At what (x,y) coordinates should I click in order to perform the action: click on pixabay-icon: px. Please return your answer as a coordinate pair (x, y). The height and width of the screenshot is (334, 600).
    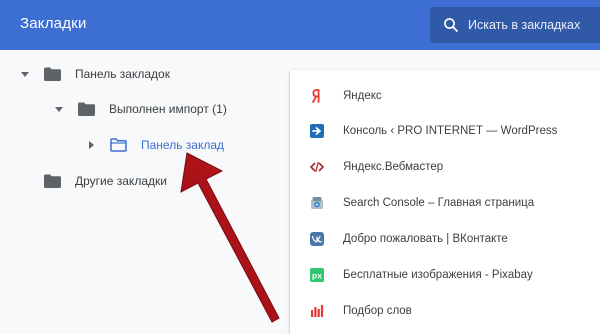
    Looking at the image, I should click on (317, 275).